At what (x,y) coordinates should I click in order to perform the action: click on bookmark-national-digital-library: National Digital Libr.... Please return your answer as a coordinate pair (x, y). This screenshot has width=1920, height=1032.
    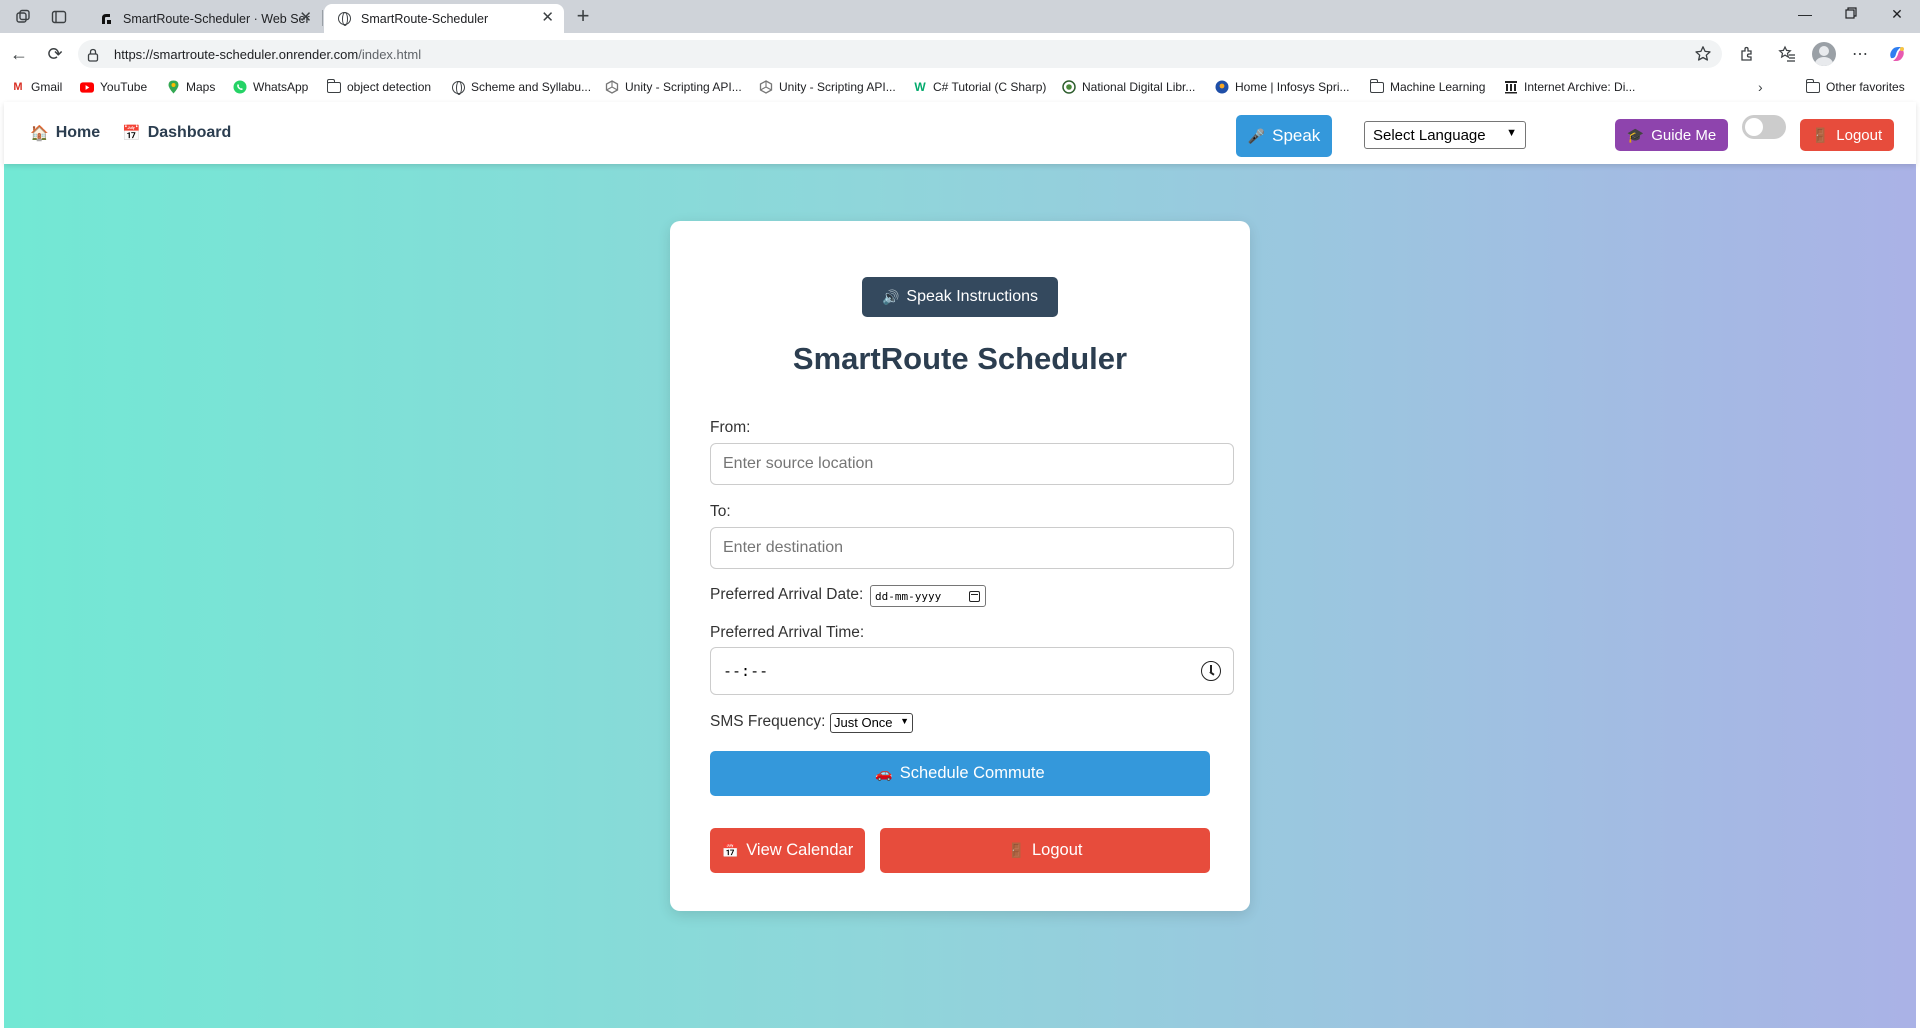
    Looking at the image, I should click on (1128, 87).